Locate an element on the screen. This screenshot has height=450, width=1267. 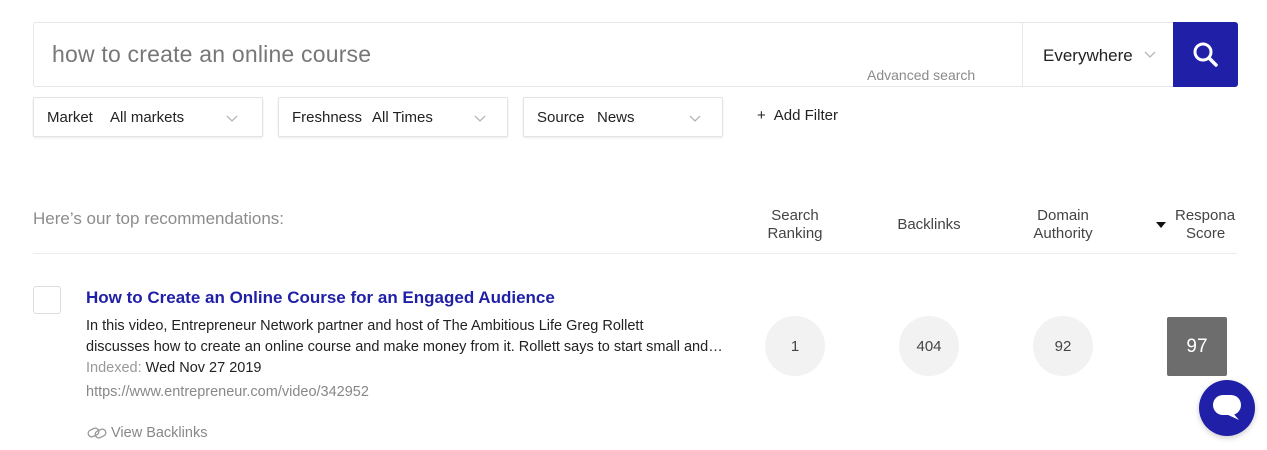
scope-dropdown: Everywhere is located at coordinates (1097, 54).